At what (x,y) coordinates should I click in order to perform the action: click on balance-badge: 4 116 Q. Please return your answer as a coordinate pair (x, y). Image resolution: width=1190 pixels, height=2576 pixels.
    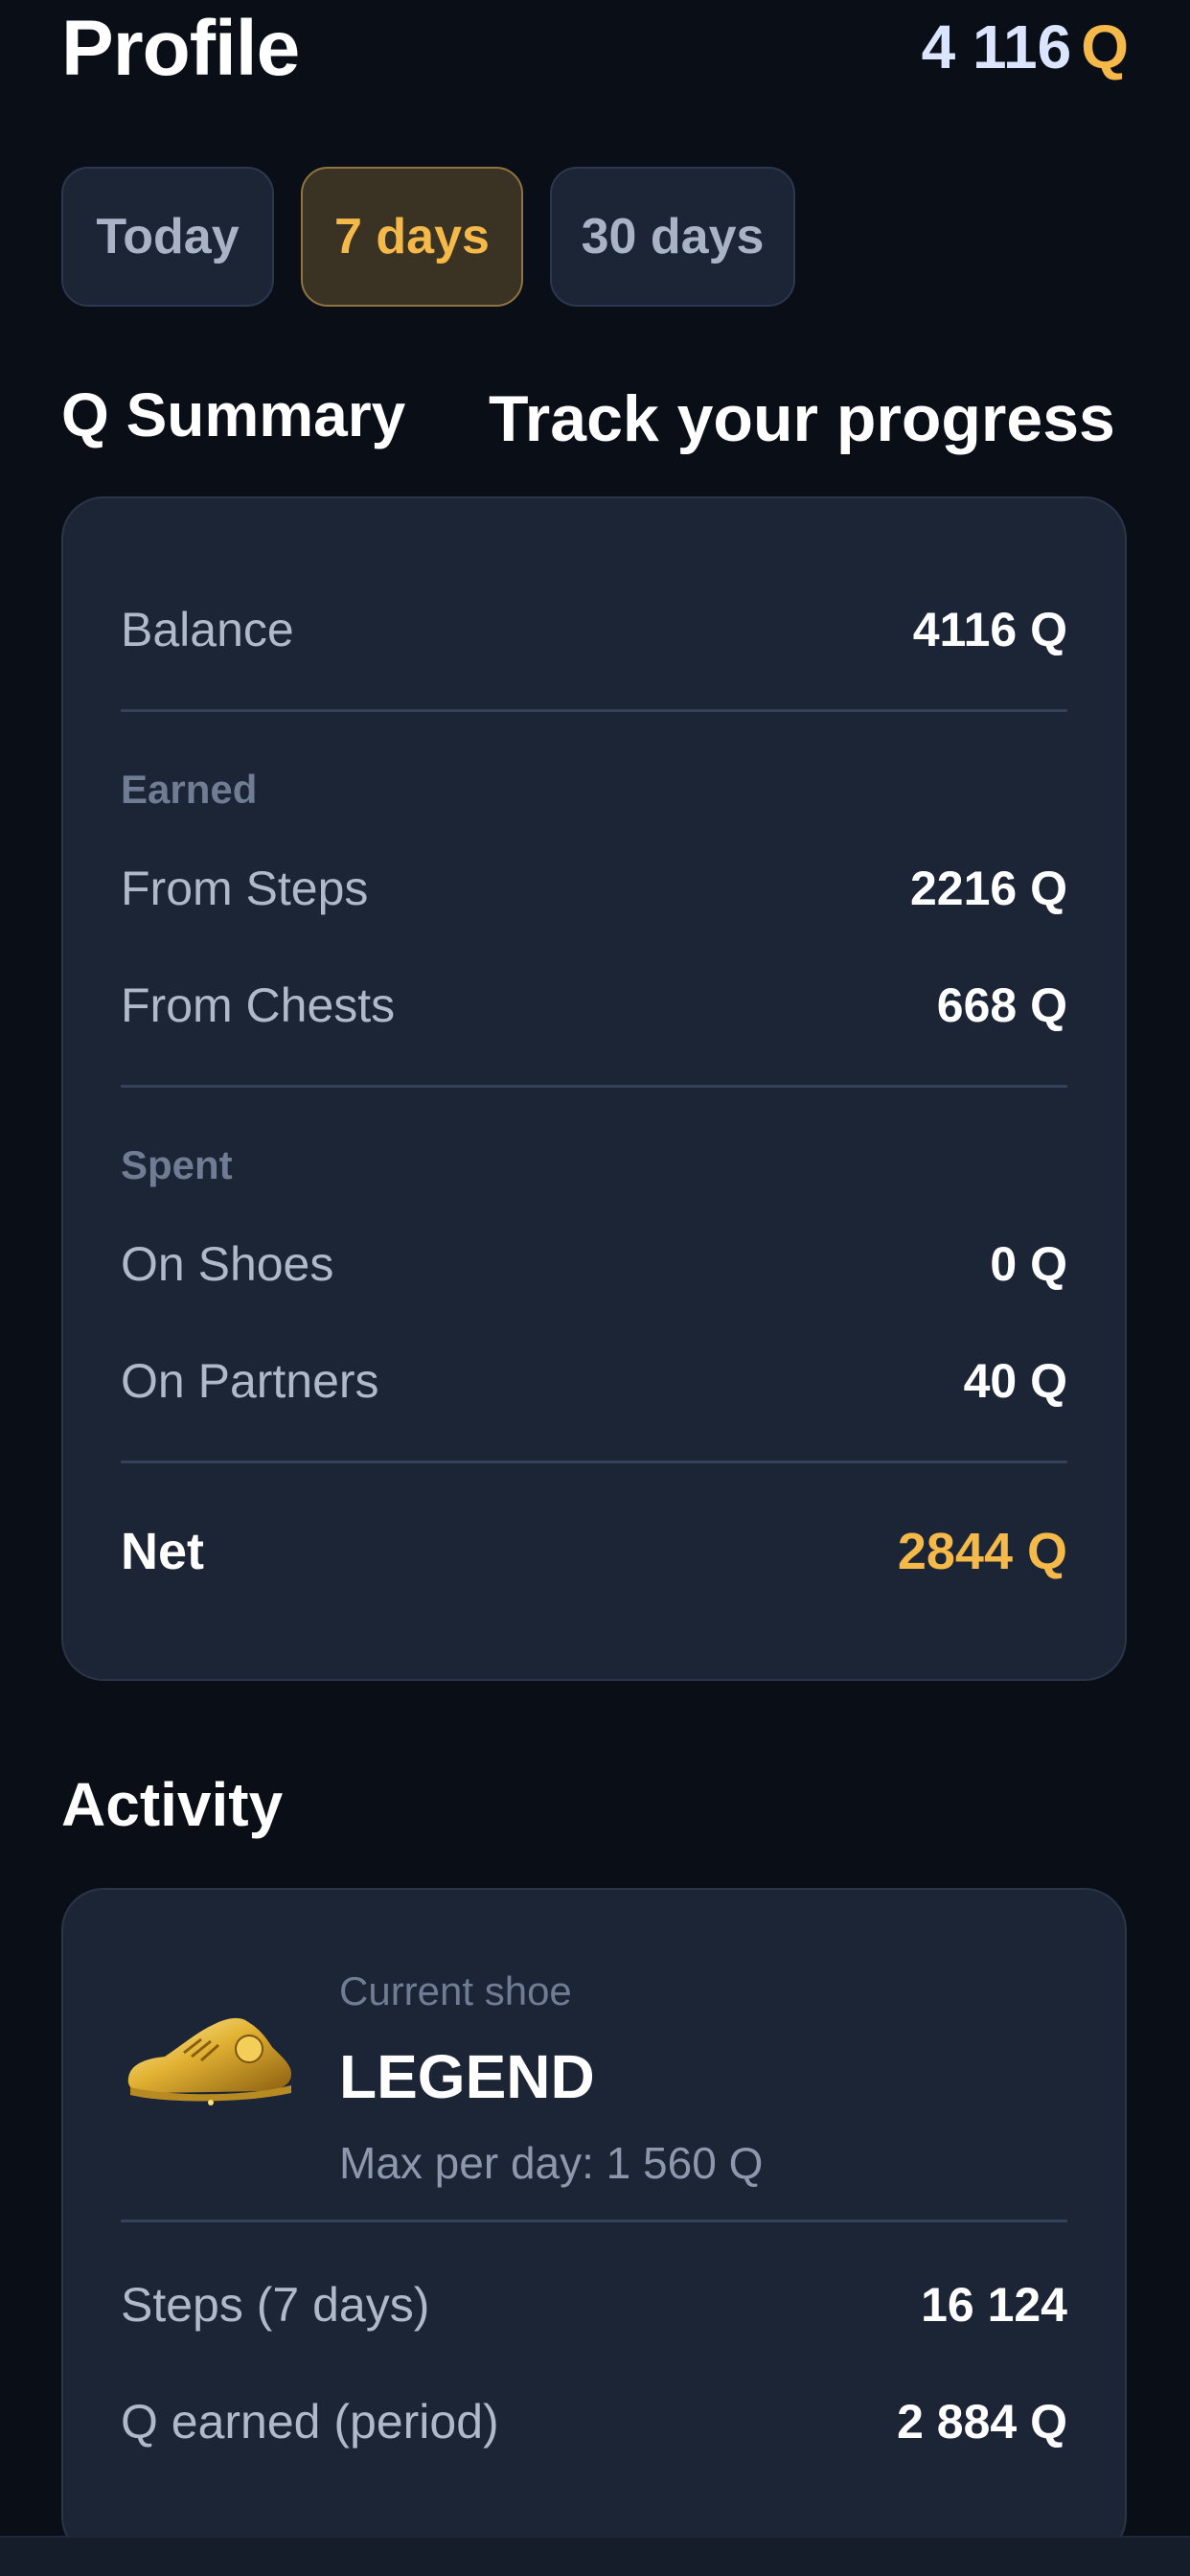
    Looking at the image, I should click on (1026, 47).